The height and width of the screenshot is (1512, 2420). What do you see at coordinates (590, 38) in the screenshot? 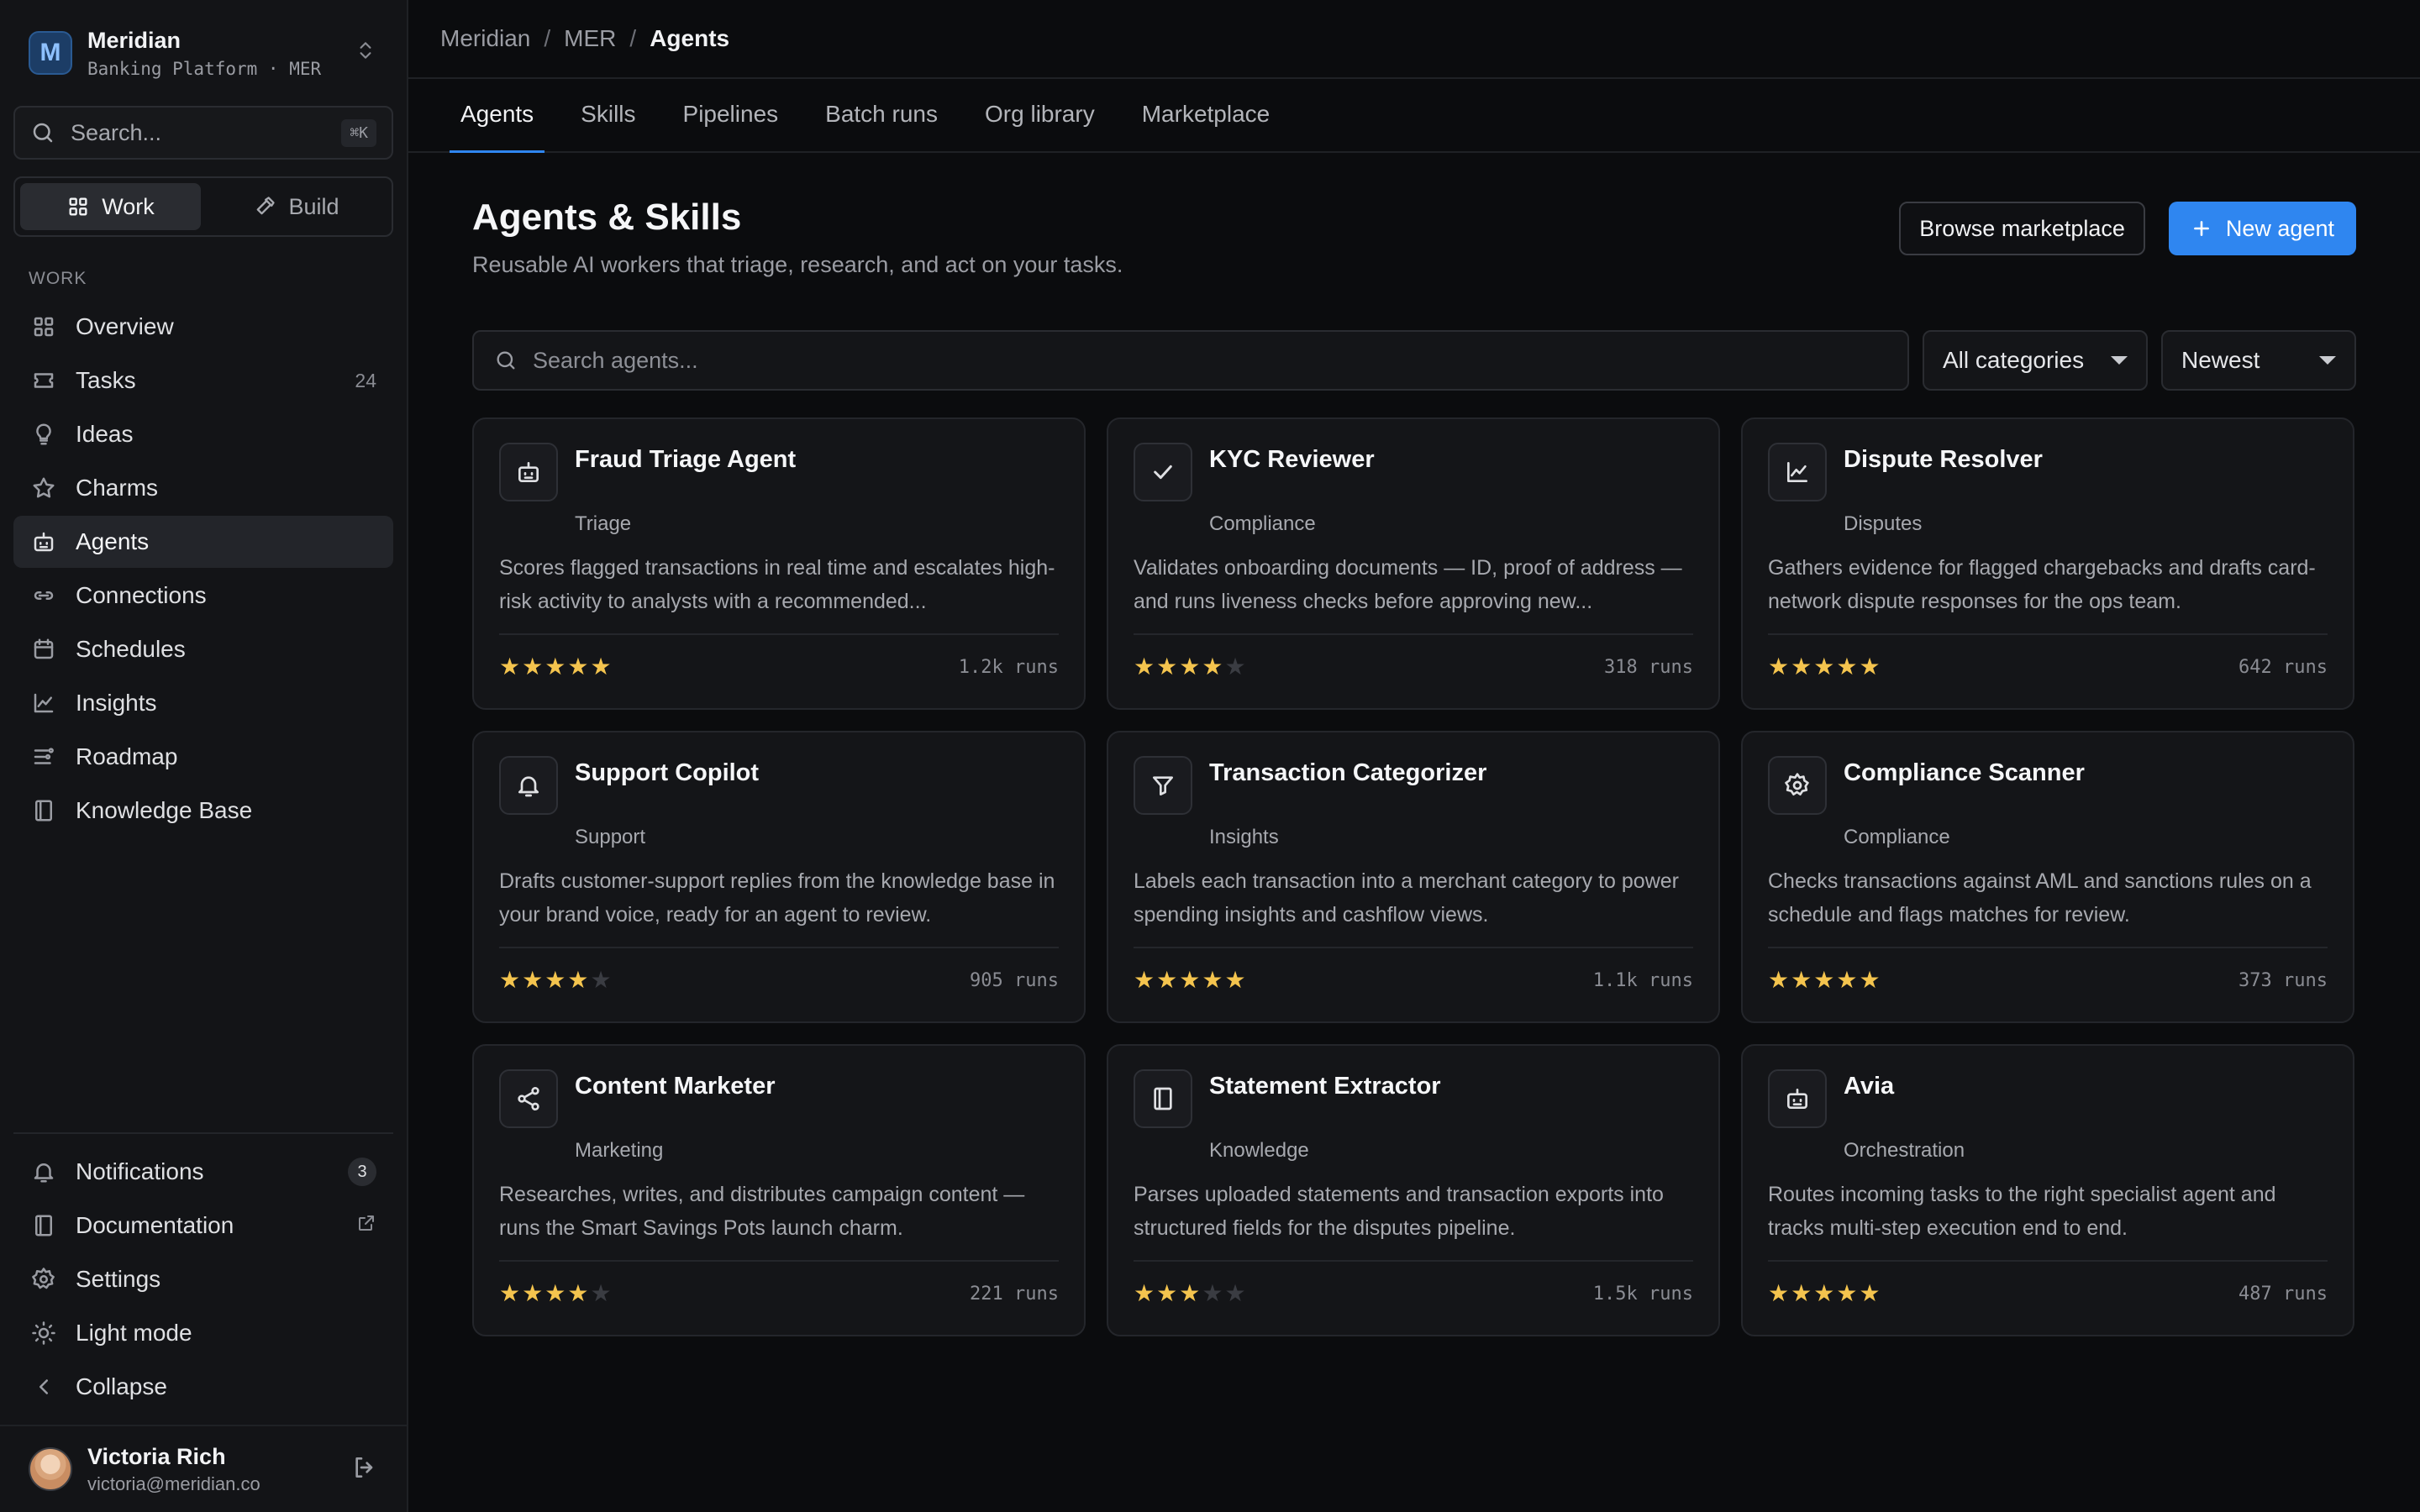
I see `breadcrumb-project: MER` at bounding box center [590, 38].